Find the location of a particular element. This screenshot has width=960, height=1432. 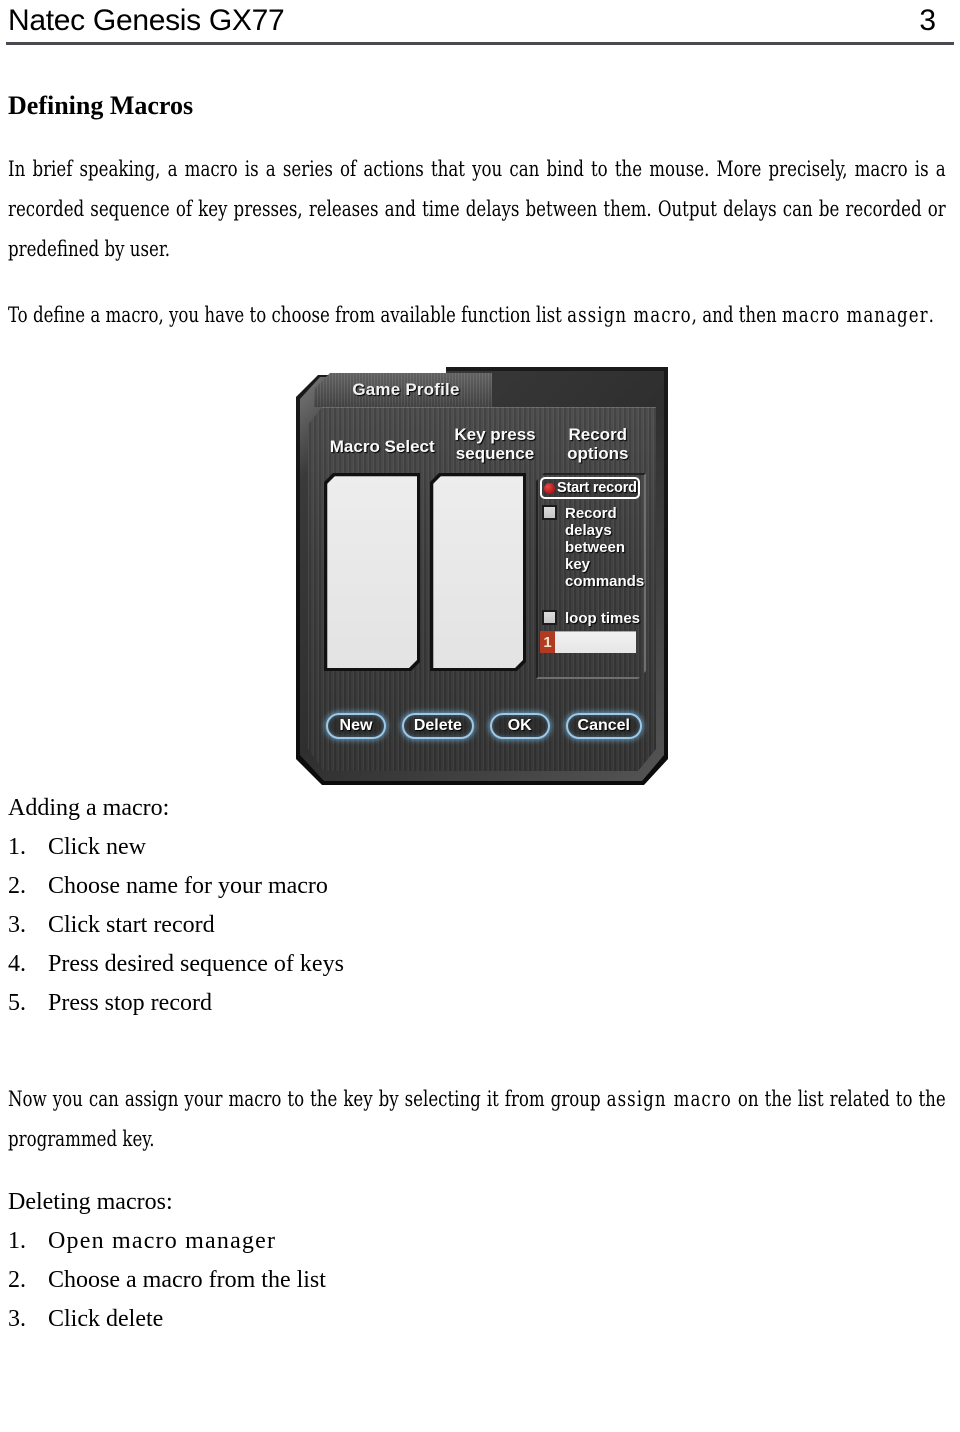

list-item: 5. Press stop record is located at coordinates (481, 1003).